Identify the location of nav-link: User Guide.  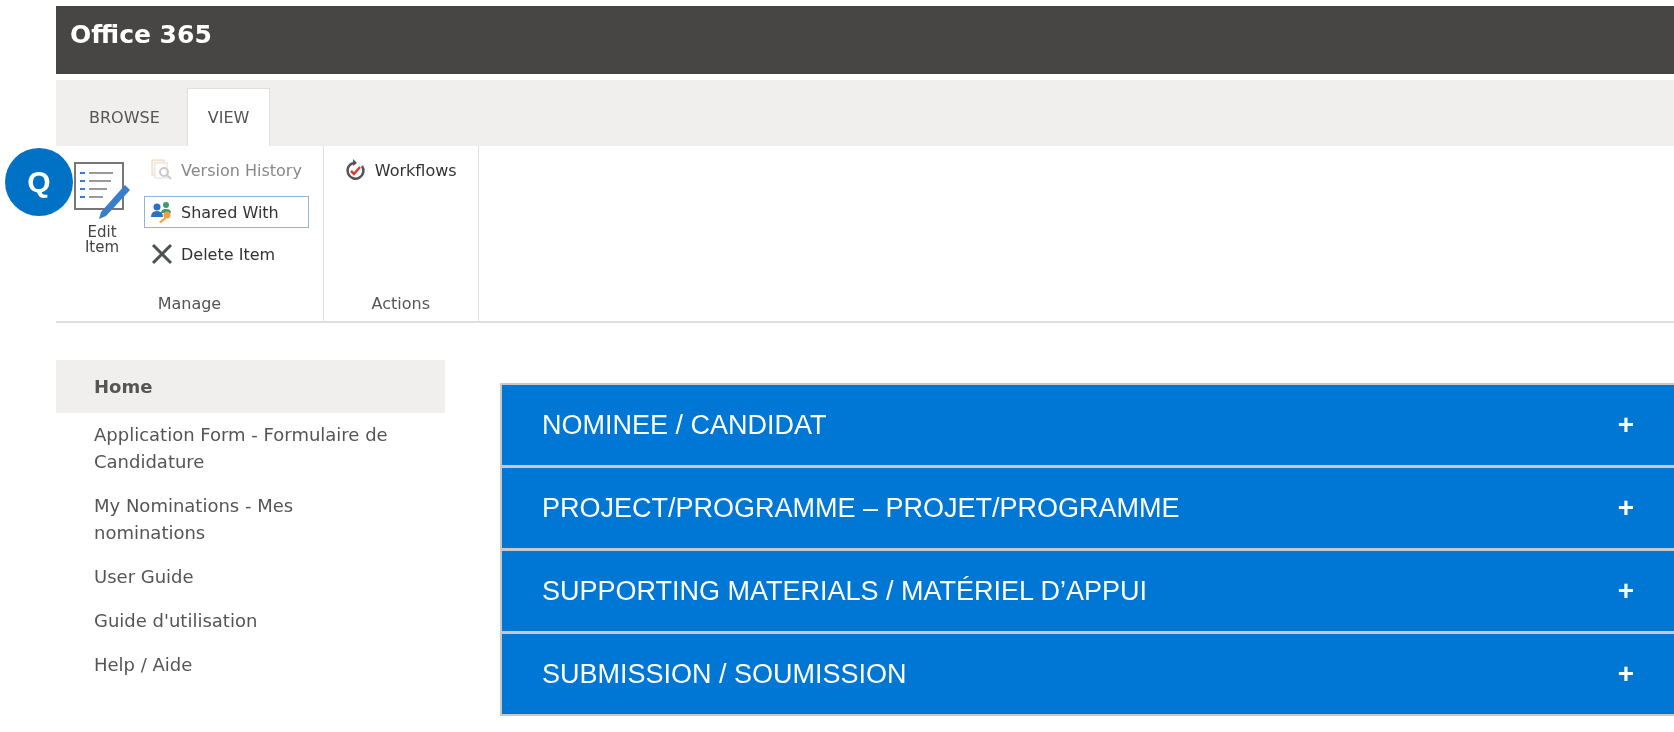
(250, 577).